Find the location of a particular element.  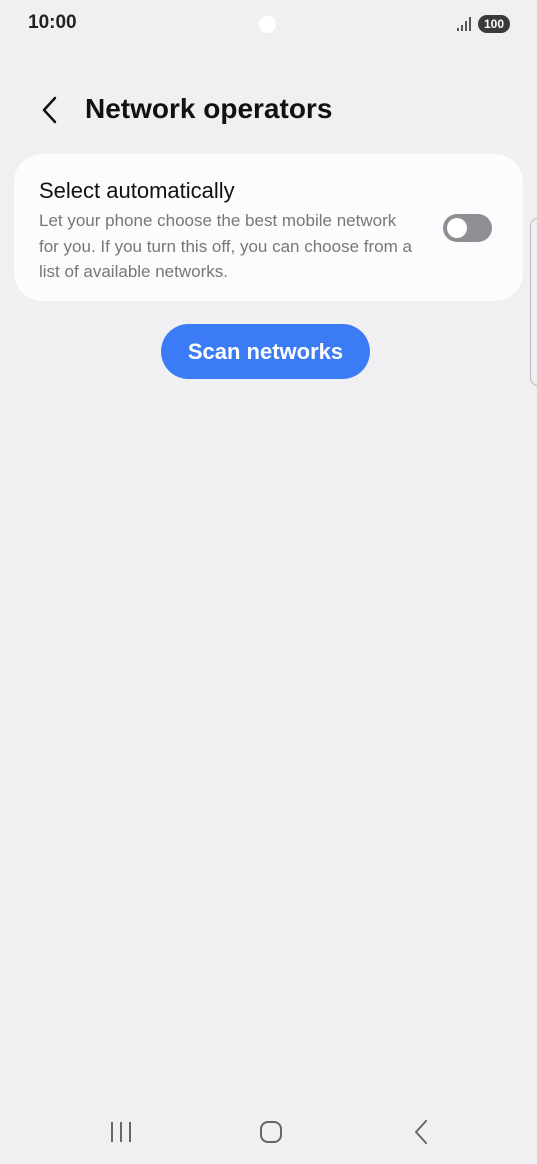

back-icon is located at coordinates (421, 1132).